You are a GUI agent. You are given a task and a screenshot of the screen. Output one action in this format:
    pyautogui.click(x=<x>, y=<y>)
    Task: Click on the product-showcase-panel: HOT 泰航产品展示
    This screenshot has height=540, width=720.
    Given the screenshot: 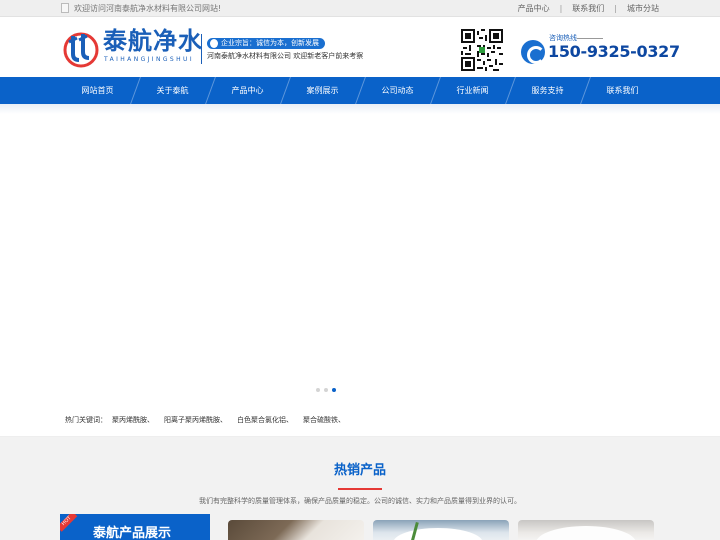 What is the action you would take?
    pyautogui.click(x=135, y=527)
    